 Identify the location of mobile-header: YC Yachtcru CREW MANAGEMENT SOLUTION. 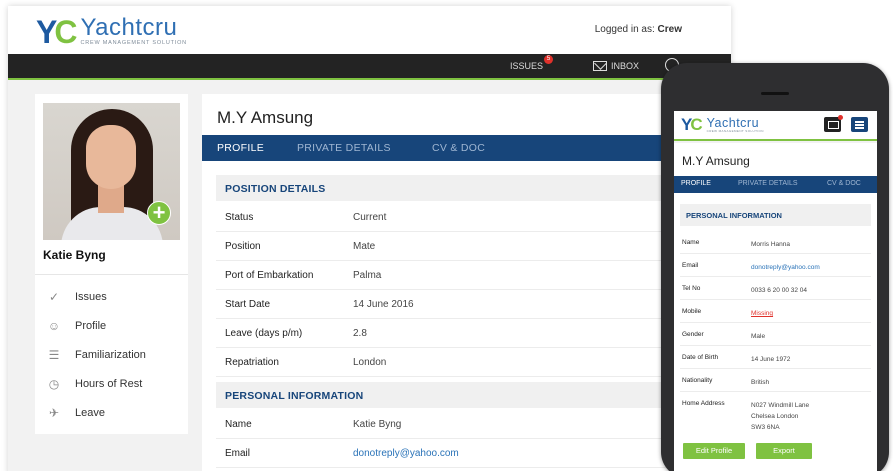
(775, 126).